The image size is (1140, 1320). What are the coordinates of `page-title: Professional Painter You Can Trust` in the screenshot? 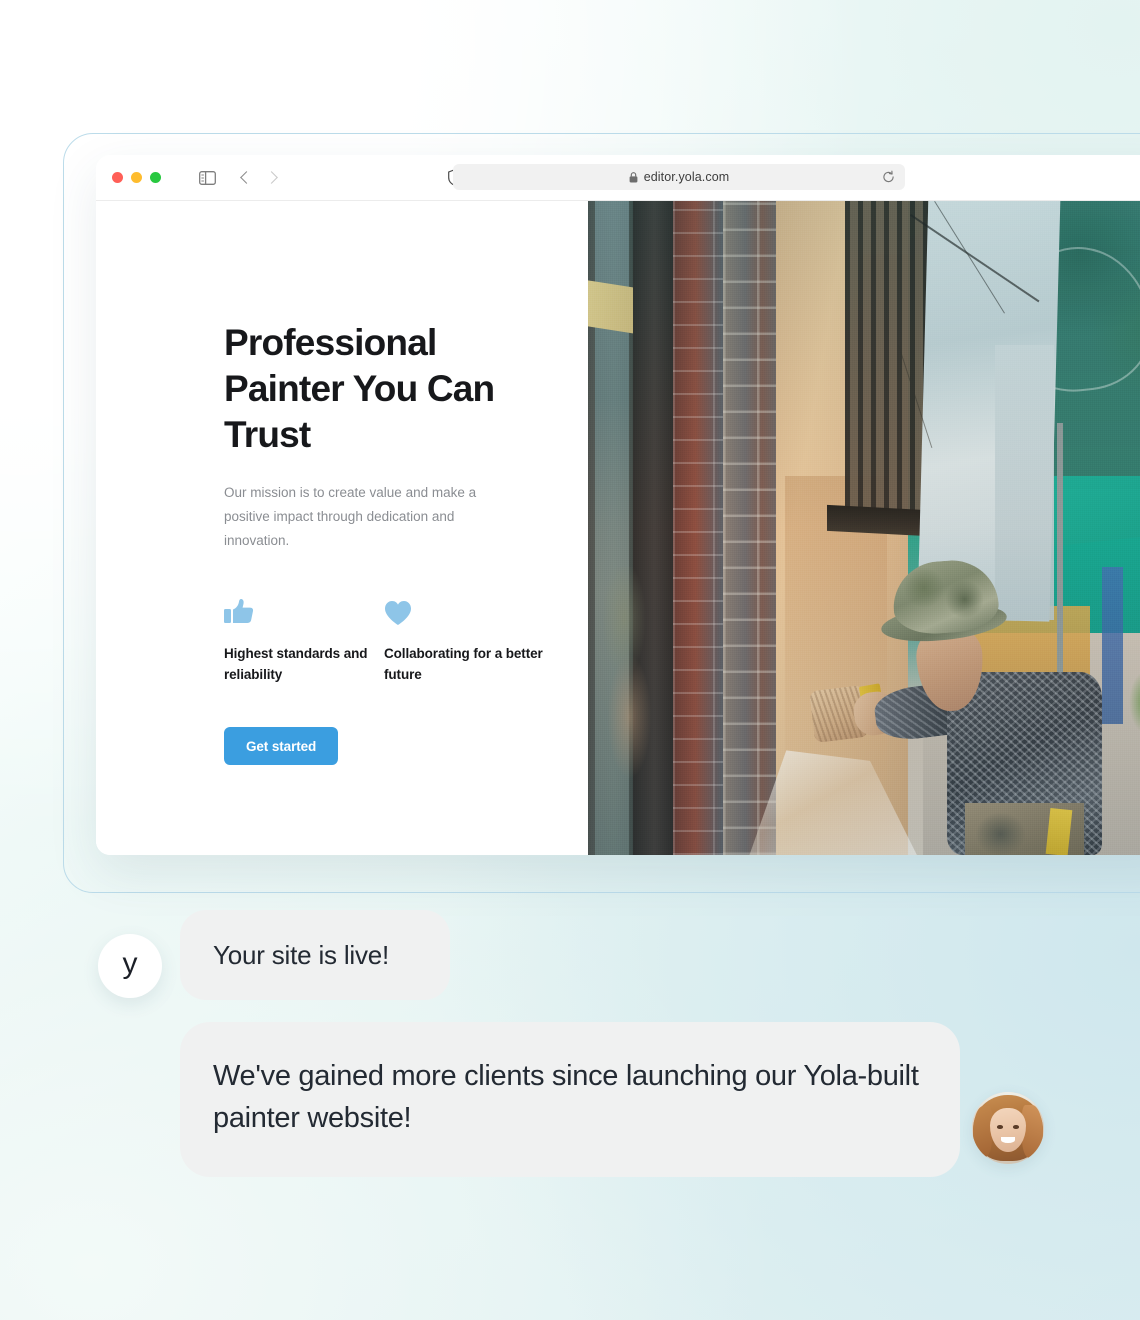 It's located at (359, 388).